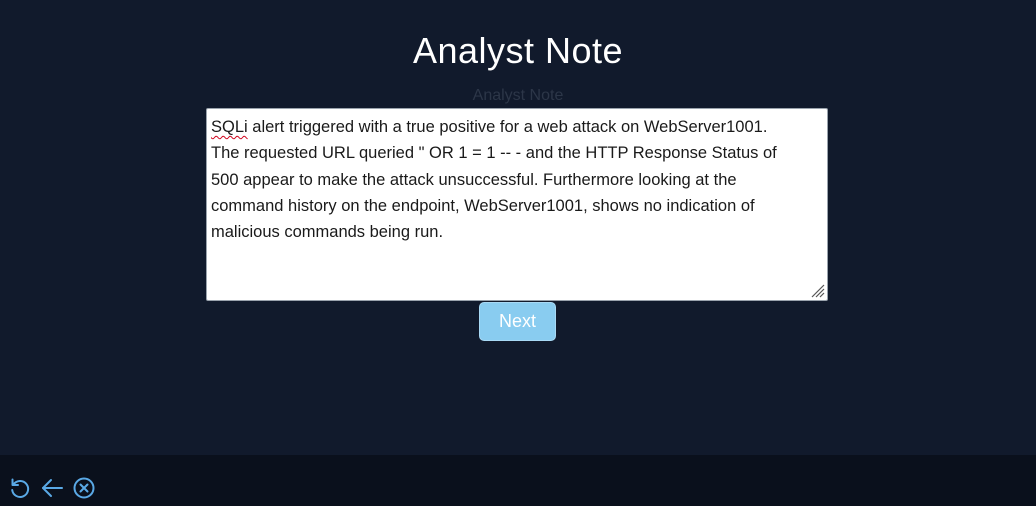  What do you see at coordinates (20, 488) in the screenshot?
I see `refresh-icon` at bounding box center [20, 488].